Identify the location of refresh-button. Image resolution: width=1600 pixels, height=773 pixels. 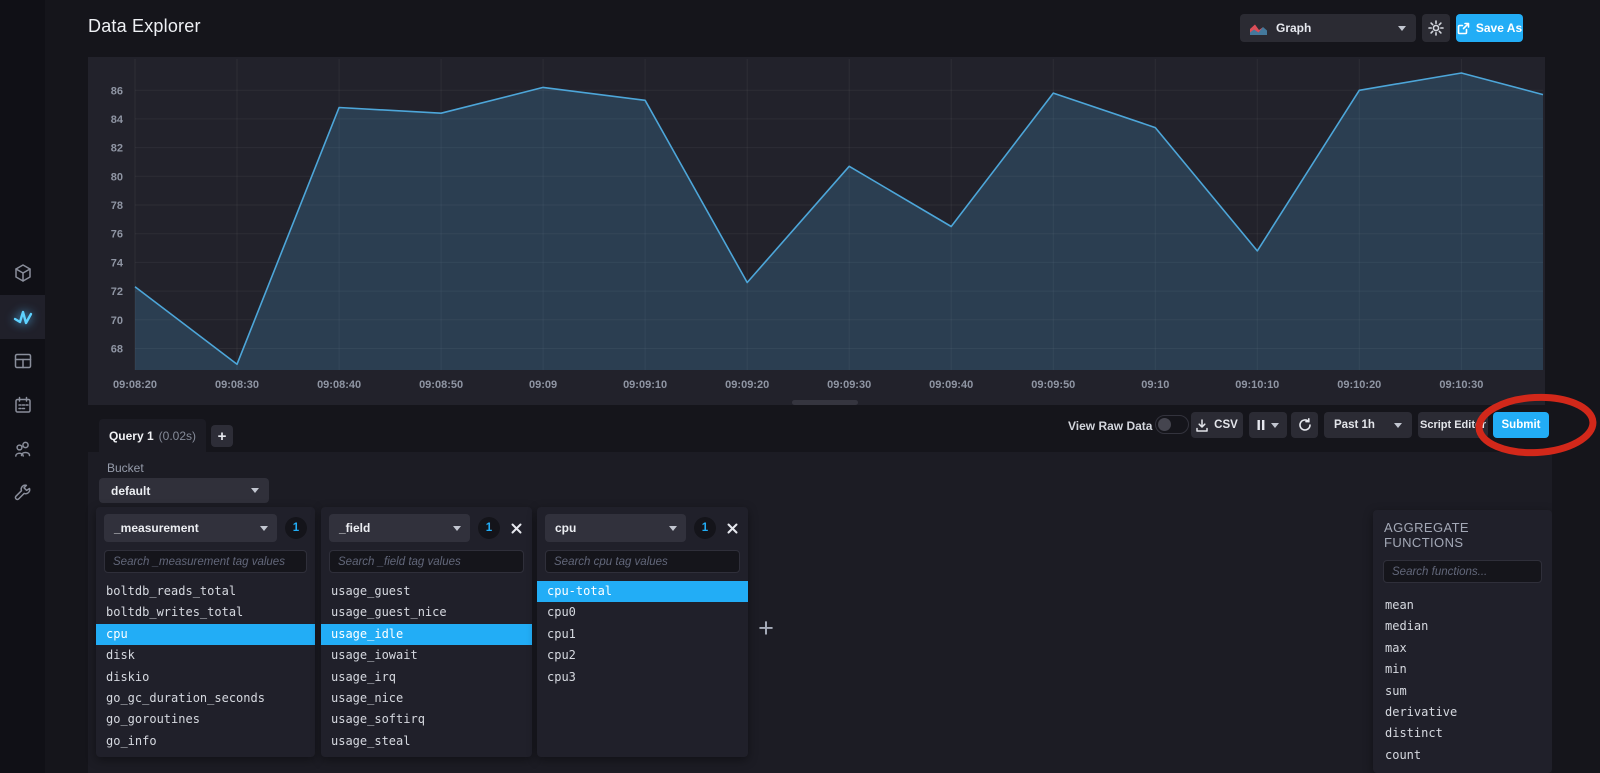
(1304, 425).